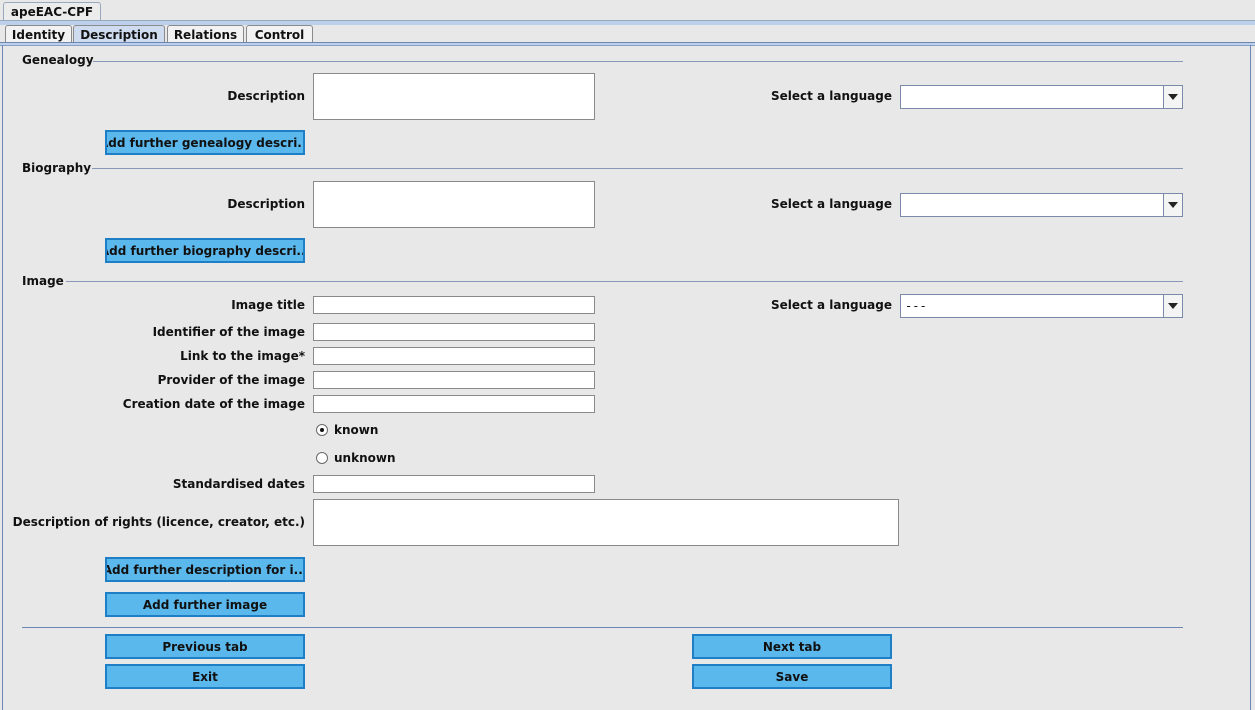 This screenshot has height=710, width=1255. Describe the element at coordinates (205, 604) in the screenshot. I see `add-image-button: Add further image` at that location.